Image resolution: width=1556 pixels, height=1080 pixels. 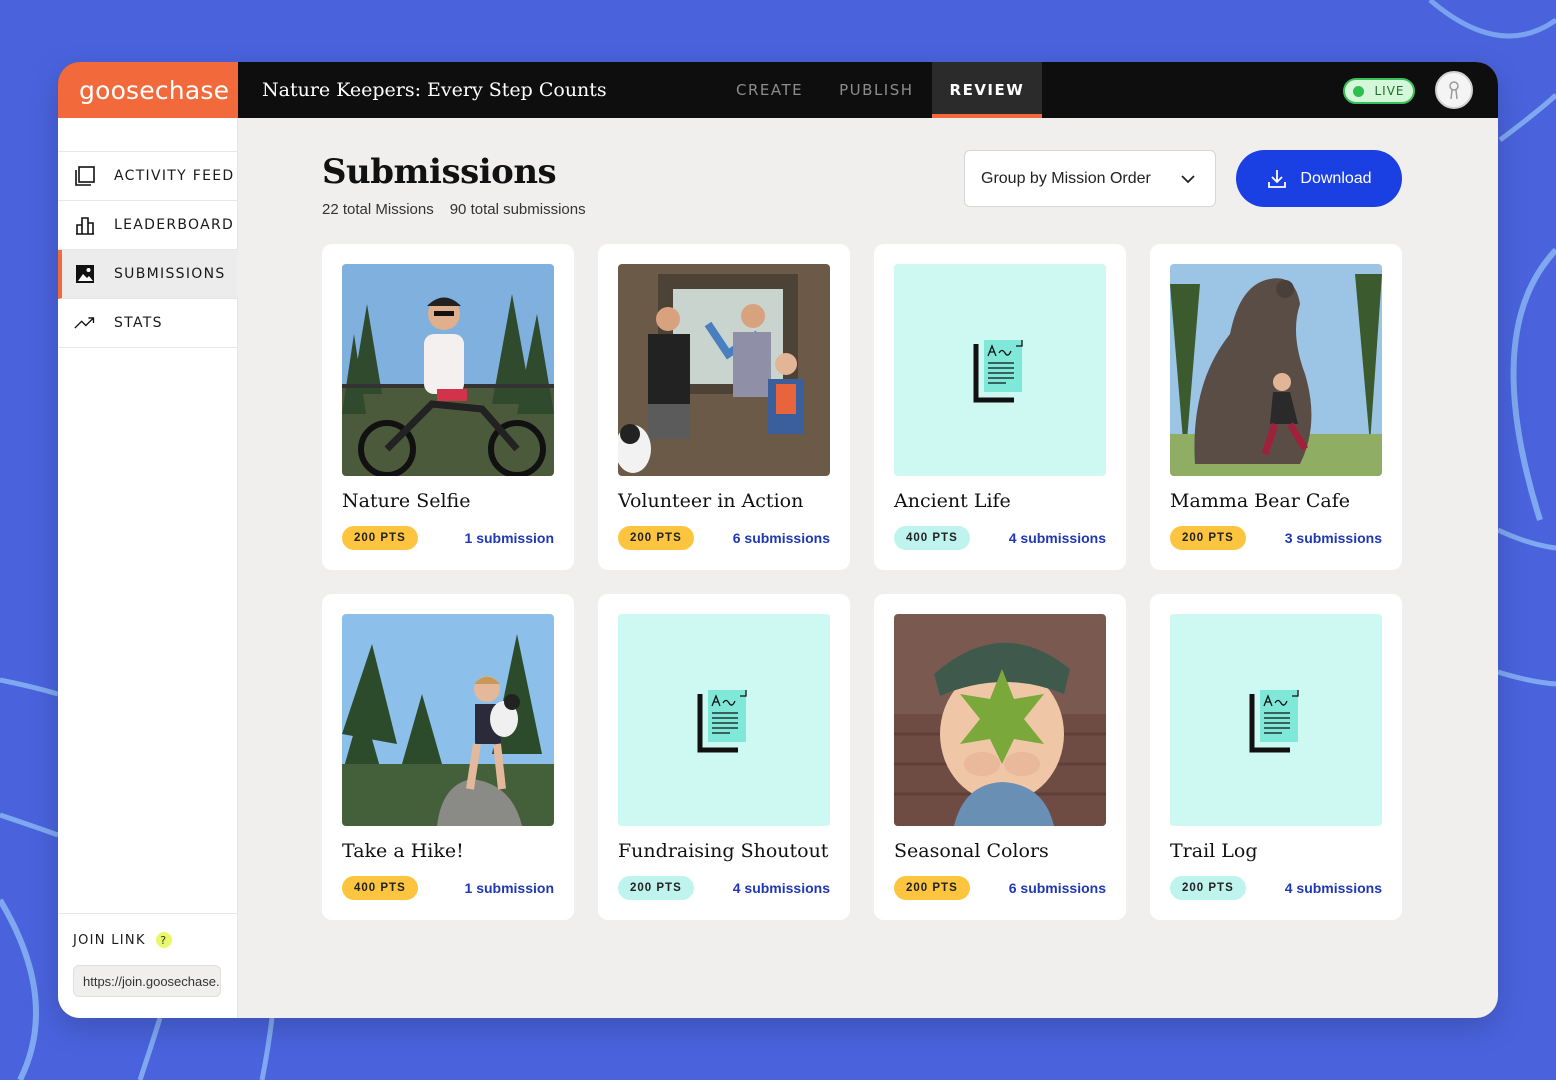 I want to click on sidebar-item-stats: STATS, so click(x=148, y=323).